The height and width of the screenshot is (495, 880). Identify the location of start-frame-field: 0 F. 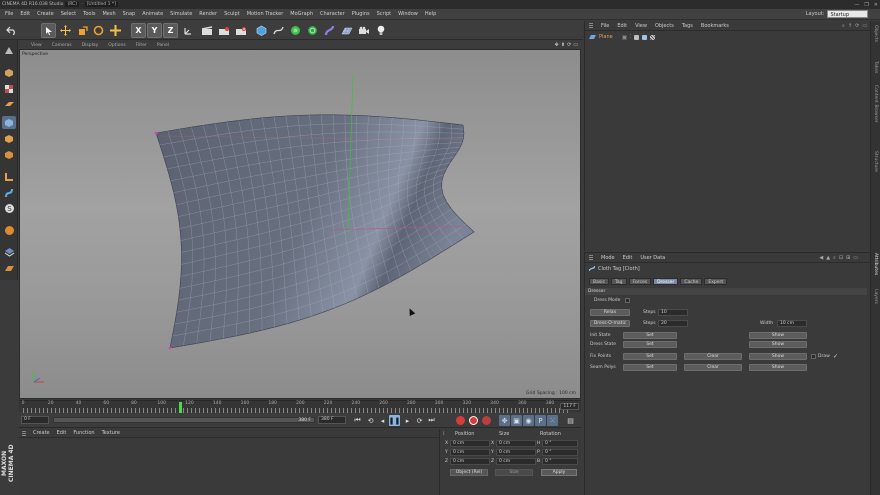
(35, 420).